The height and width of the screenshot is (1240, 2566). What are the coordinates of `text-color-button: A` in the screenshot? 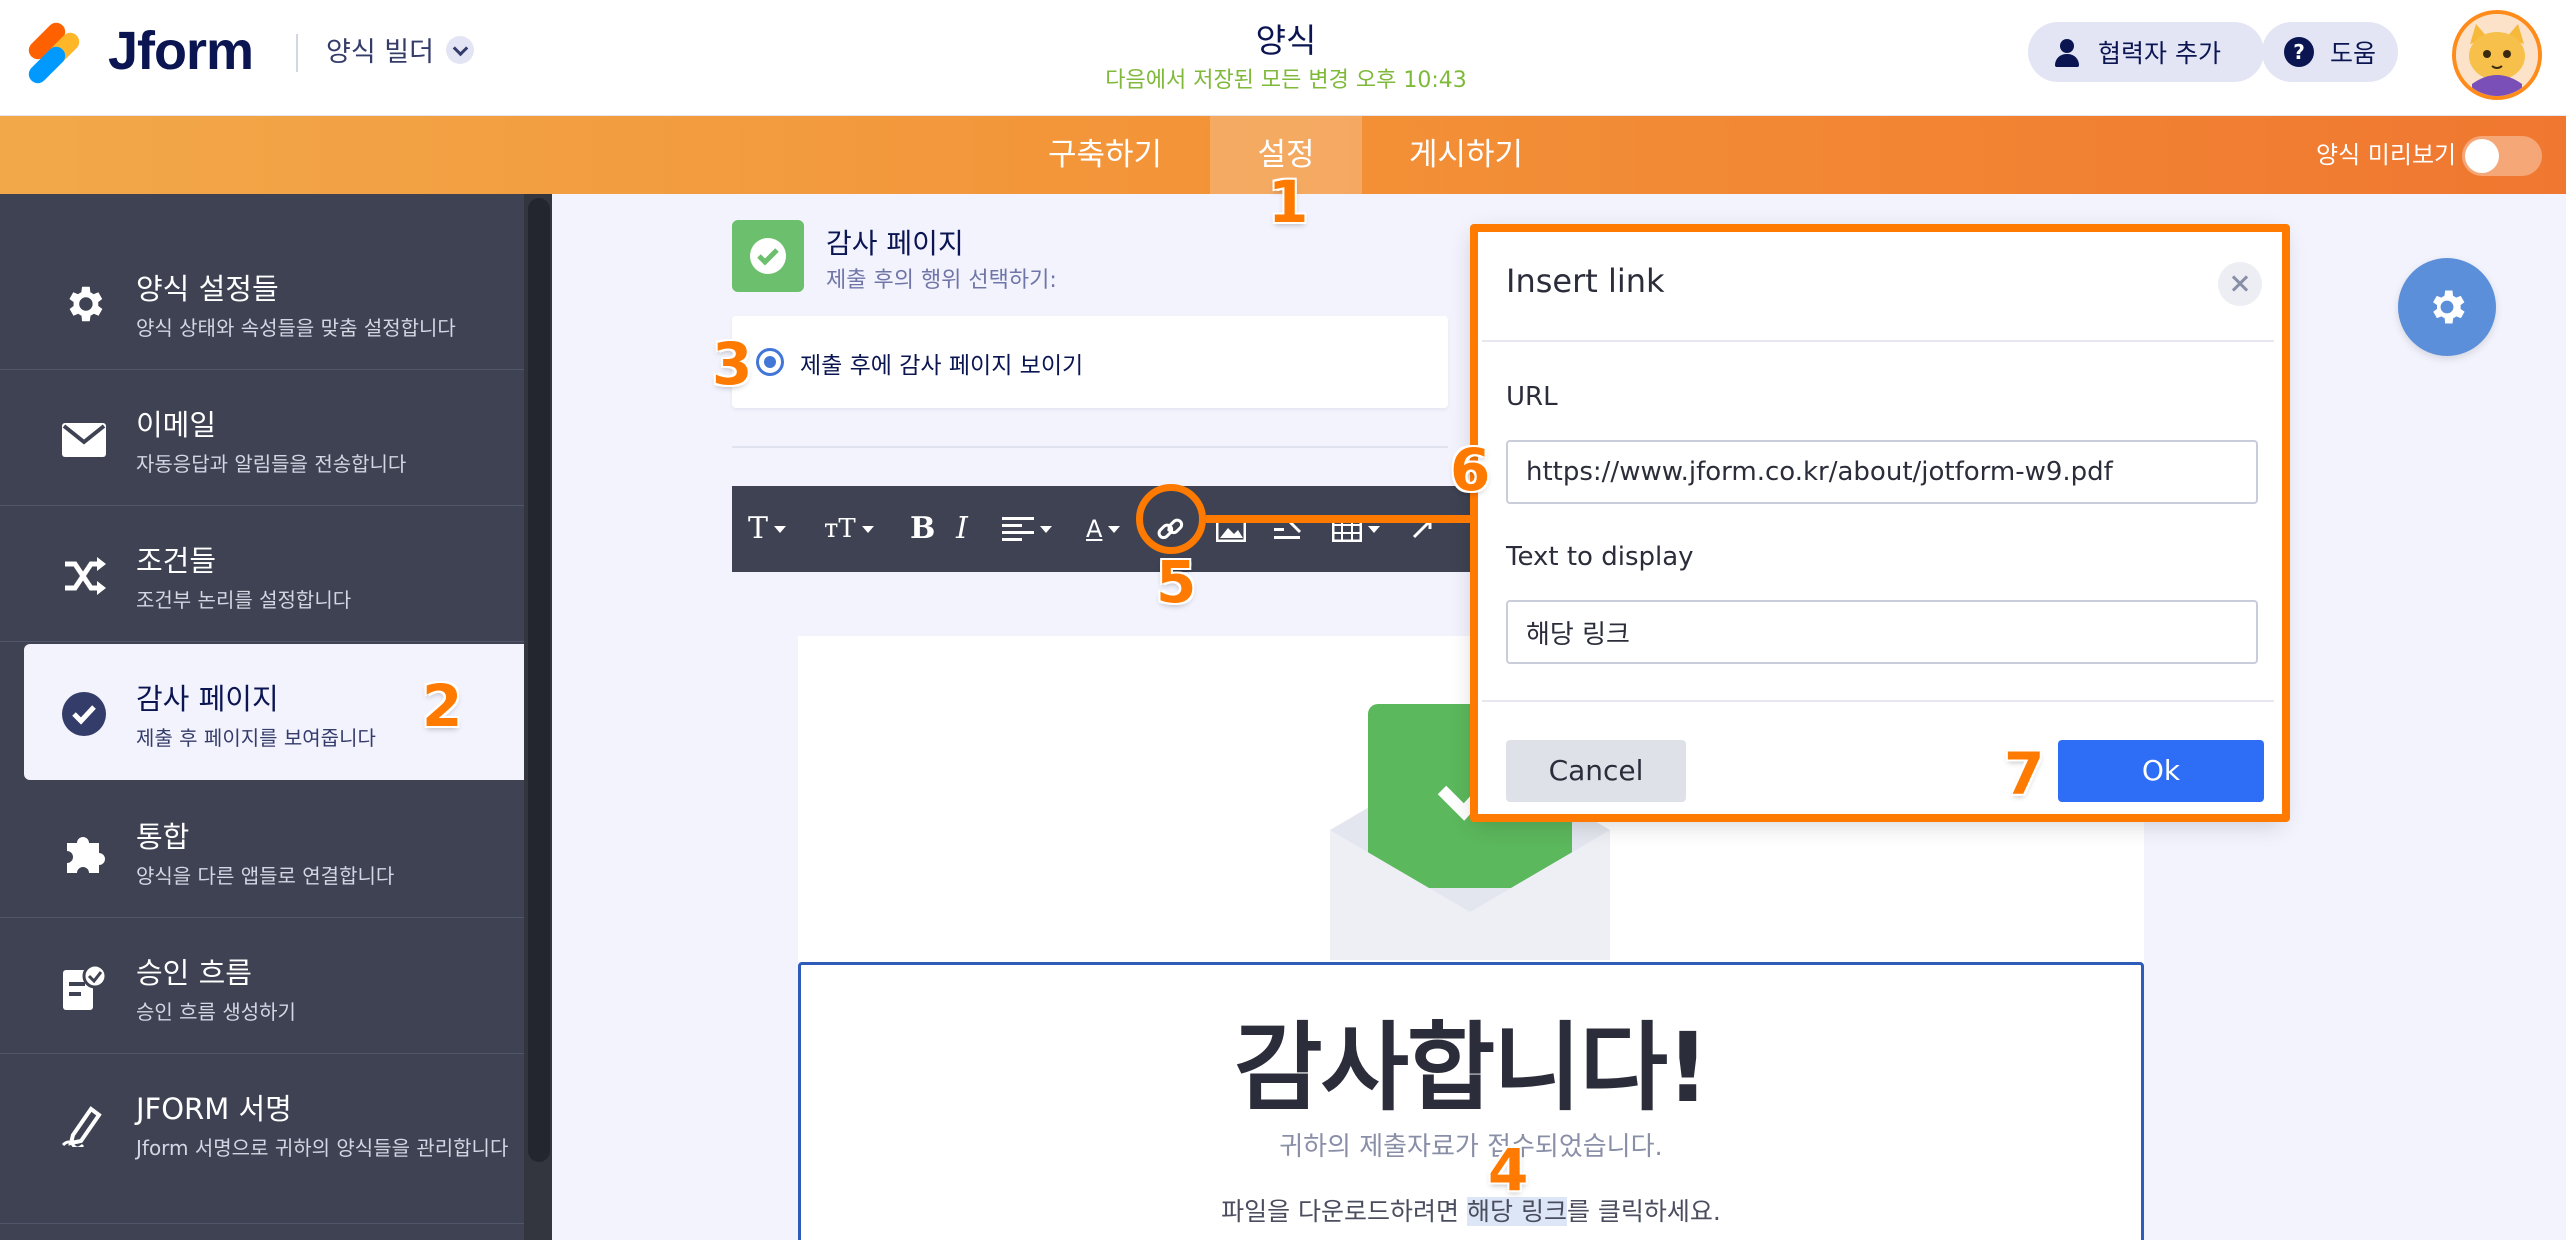 It's located at (1103, 529).